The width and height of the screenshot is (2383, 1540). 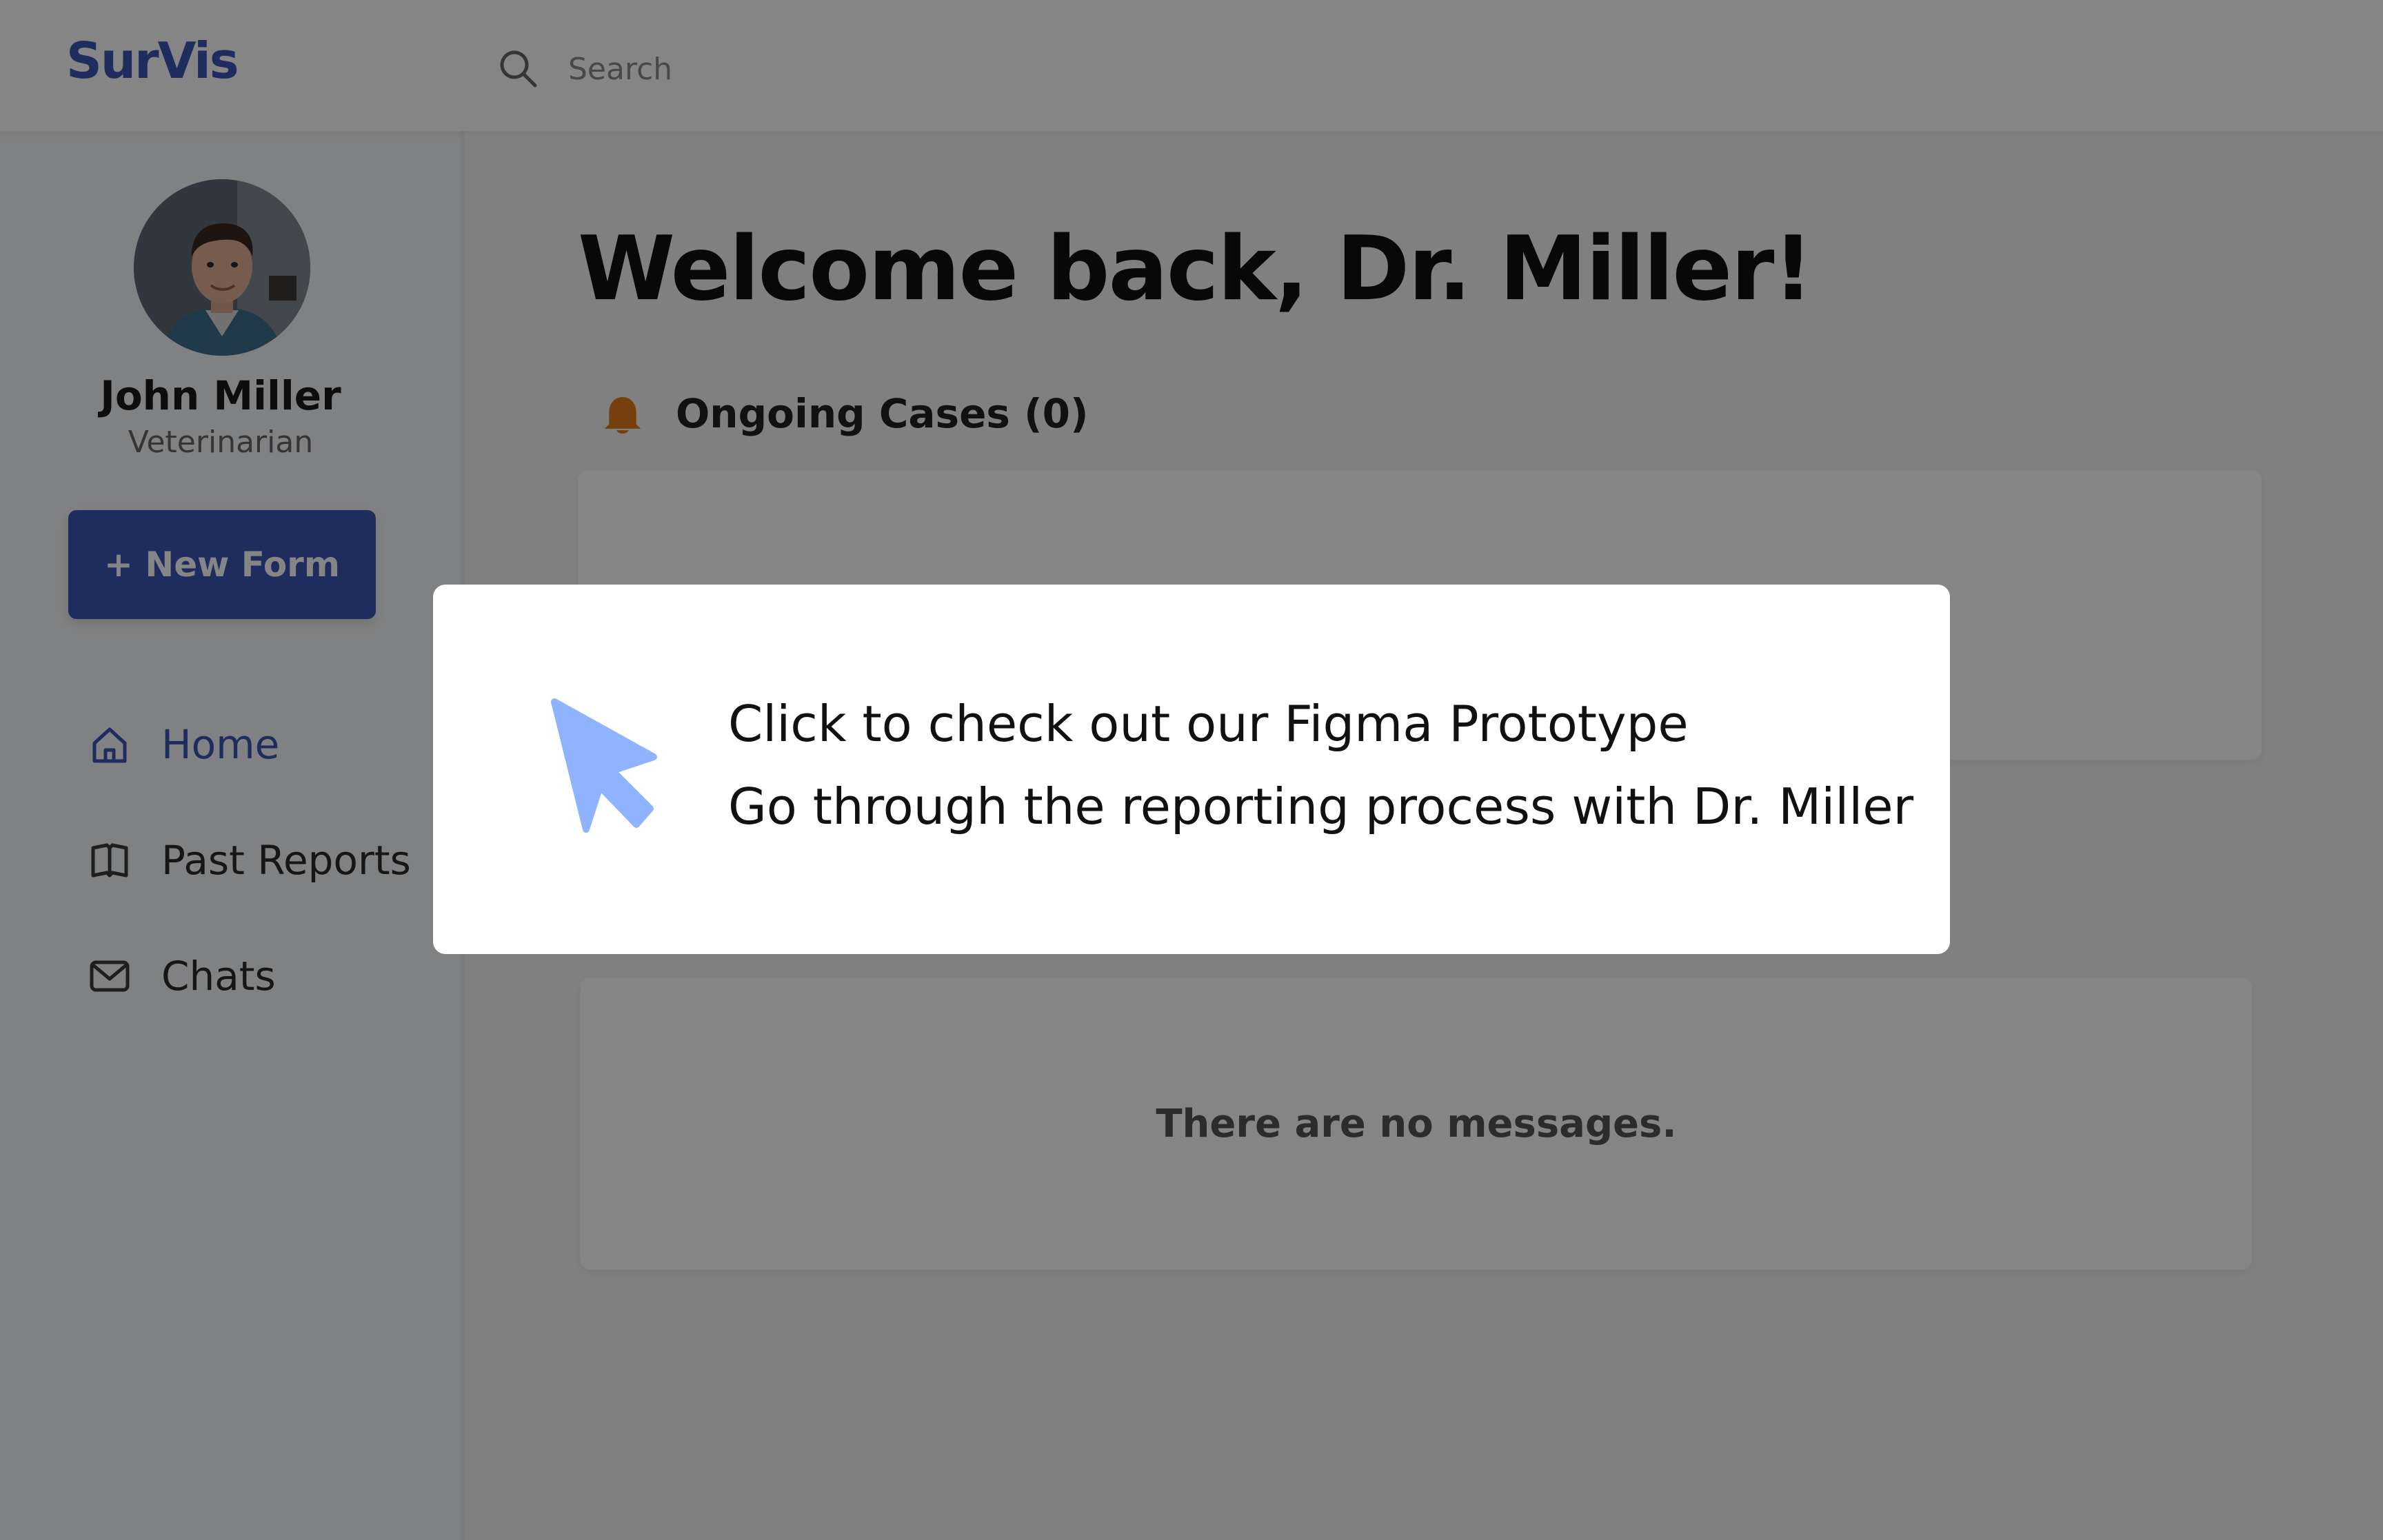 I want to click on modal-line-1: Click to check out our Figma Prototype, so click(x=1208, y=724).